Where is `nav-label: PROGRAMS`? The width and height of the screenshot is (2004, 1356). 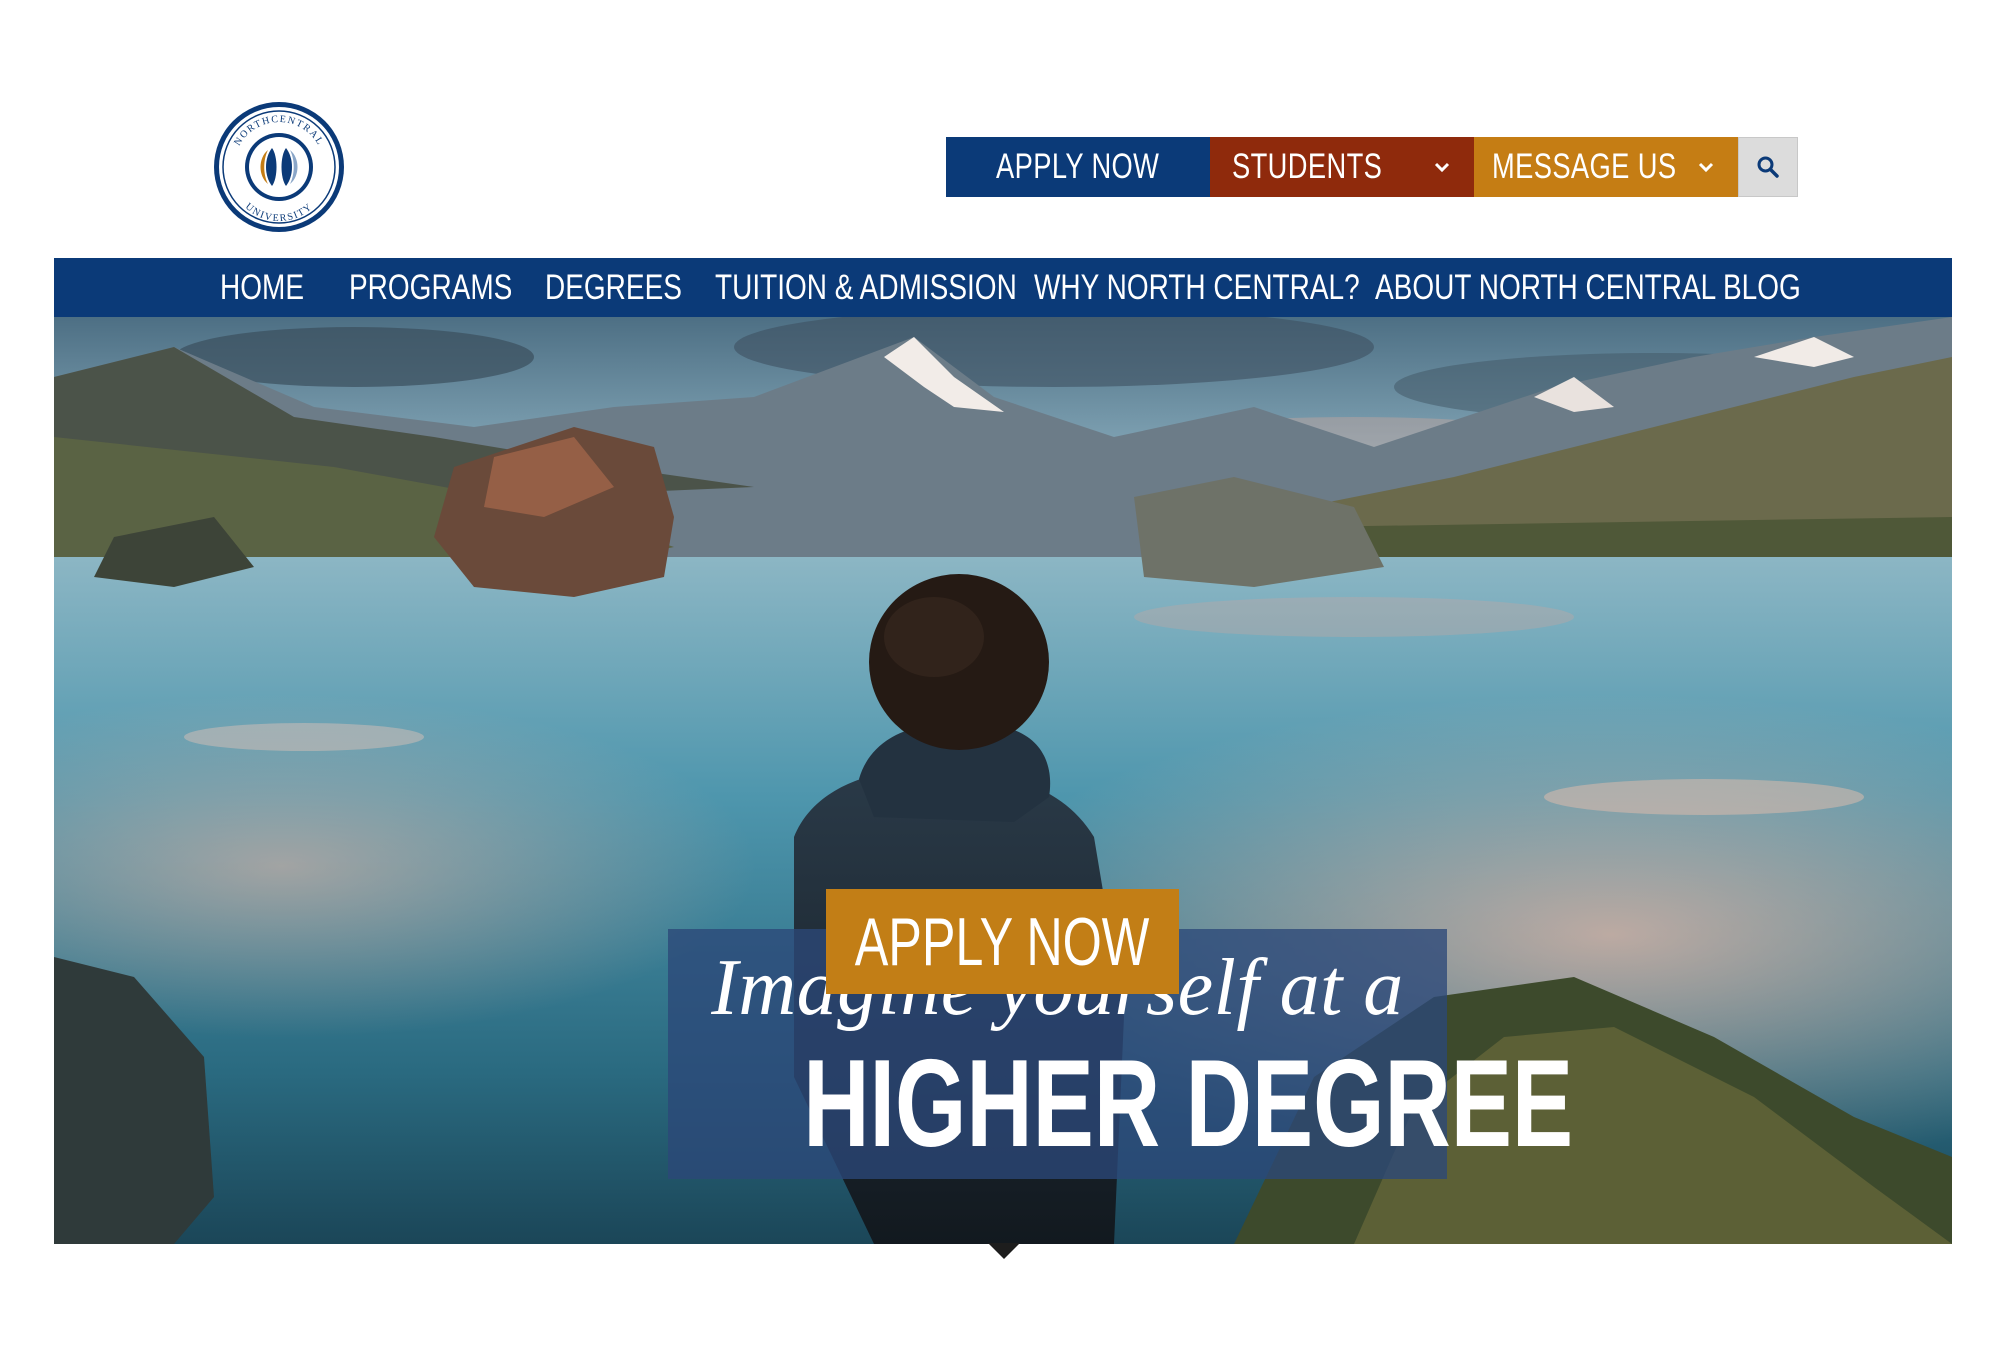
nav-label: PROGRAMS is located at coordinates (431, 287).